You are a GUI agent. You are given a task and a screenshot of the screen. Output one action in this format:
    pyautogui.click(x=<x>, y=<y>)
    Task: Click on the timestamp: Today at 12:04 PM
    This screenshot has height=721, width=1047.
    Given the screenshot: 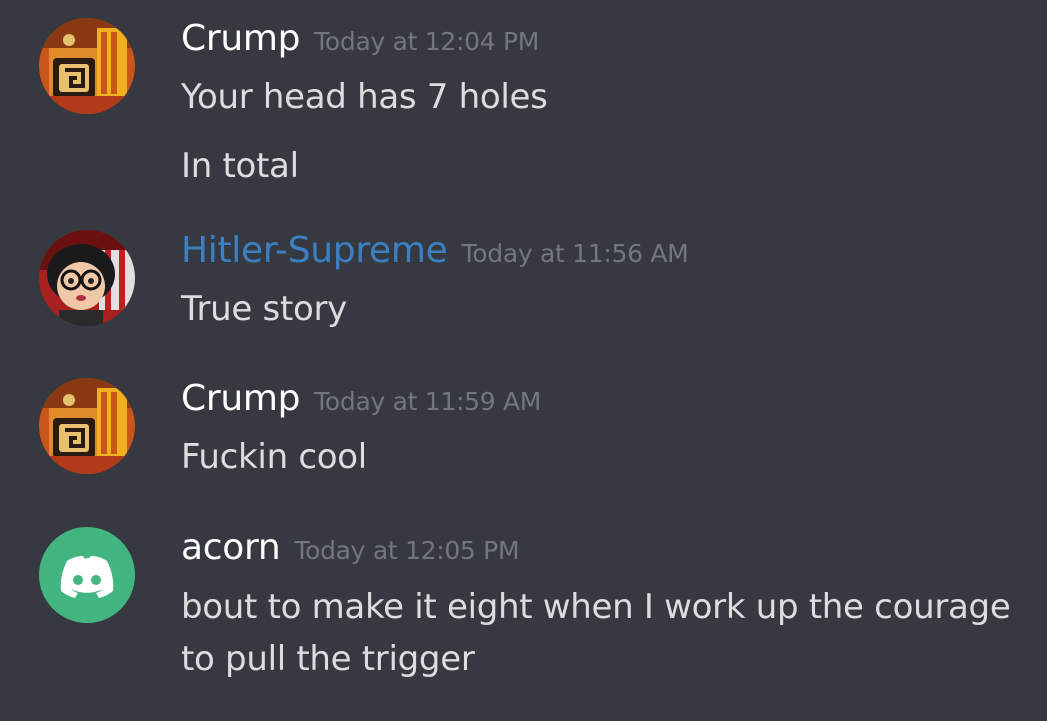 What is the action you would take?
    pyautogui.click(x=427, y=41)
    